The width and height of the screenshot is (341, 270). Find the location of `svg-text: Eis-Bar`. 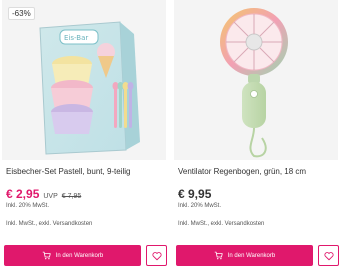

svg-text: Eis-Bar is located at coordinates (76, 38).